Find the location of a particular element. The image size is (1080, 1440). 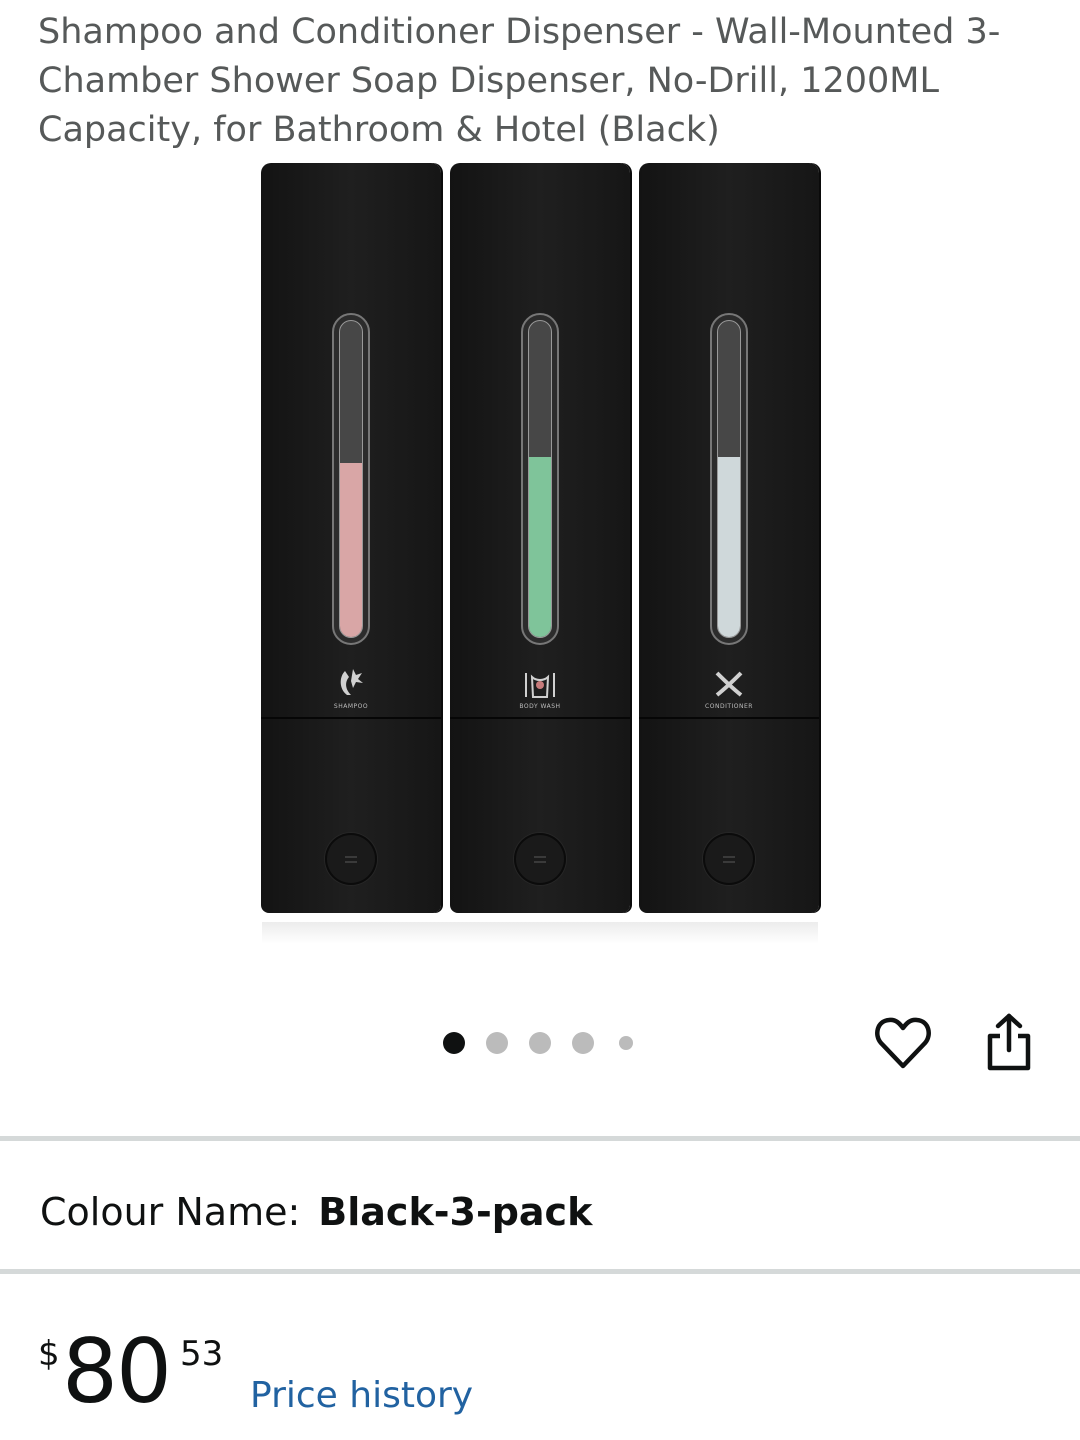

price-history-link: Price history is located at coordinates (361, 1395).